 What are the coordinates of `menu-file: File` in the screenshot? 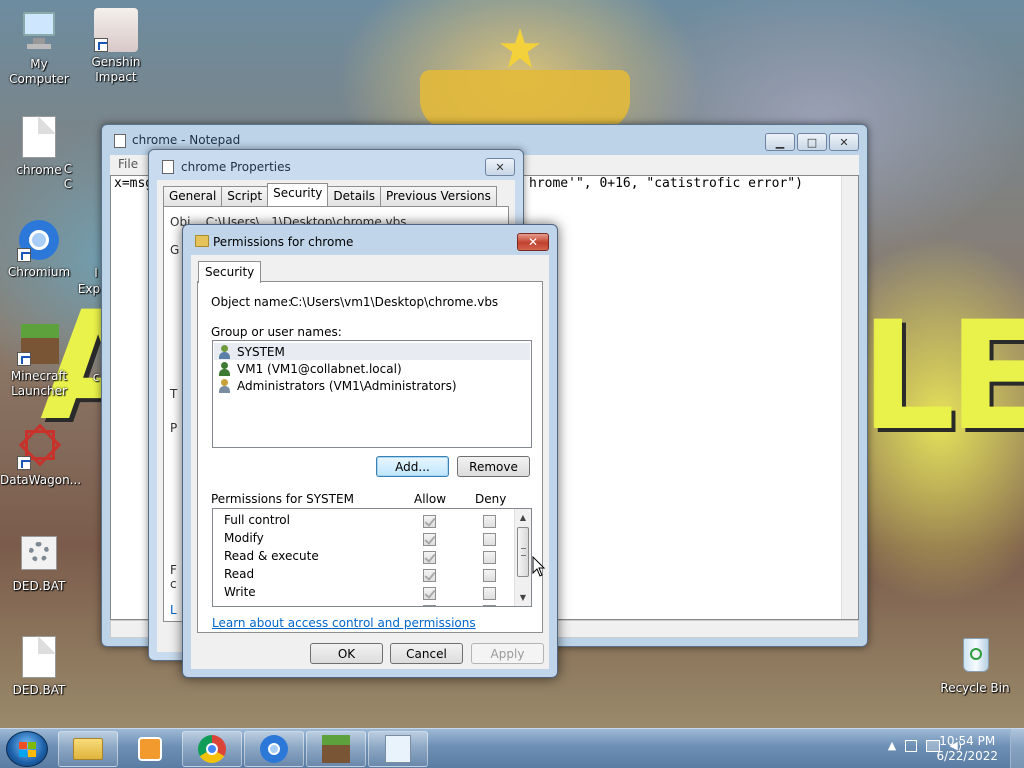 It's located at (128, 164).